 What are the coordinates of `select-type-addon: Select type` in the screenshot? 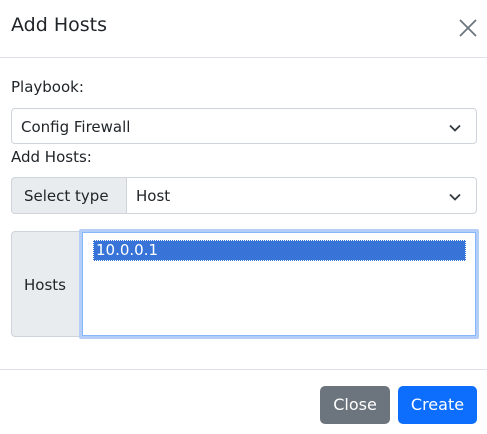 It's located at (69, 195).